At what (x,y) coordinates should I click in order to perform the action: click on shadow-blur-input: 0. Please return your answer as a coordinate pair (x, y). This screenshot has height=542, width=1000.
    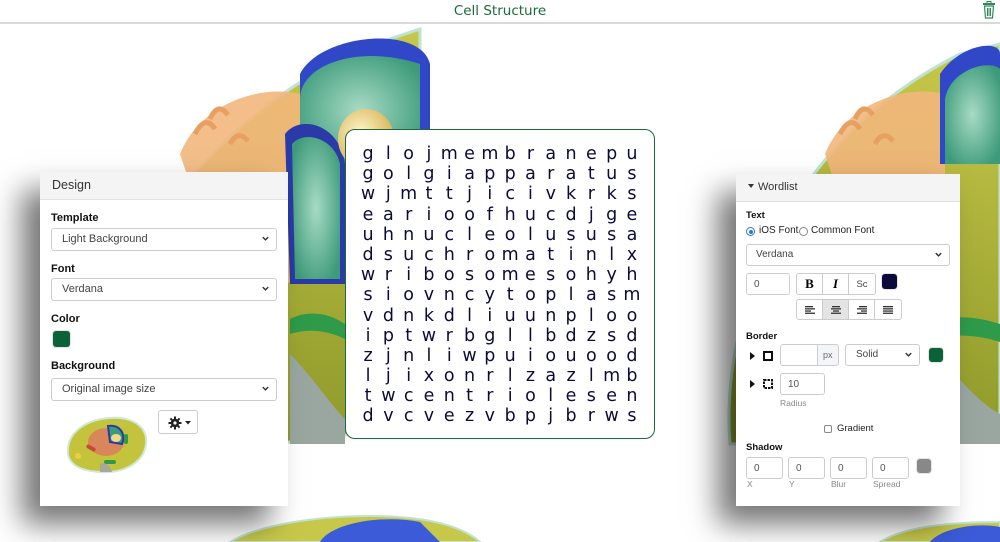
    Looking at the image, I should click on (848, 468).